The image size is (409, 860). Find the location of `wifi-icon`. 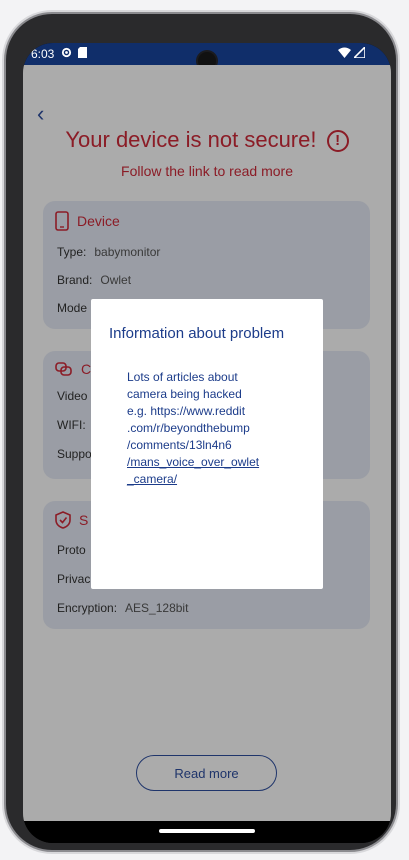

wifi-icon is located at coordinates (344, 54).